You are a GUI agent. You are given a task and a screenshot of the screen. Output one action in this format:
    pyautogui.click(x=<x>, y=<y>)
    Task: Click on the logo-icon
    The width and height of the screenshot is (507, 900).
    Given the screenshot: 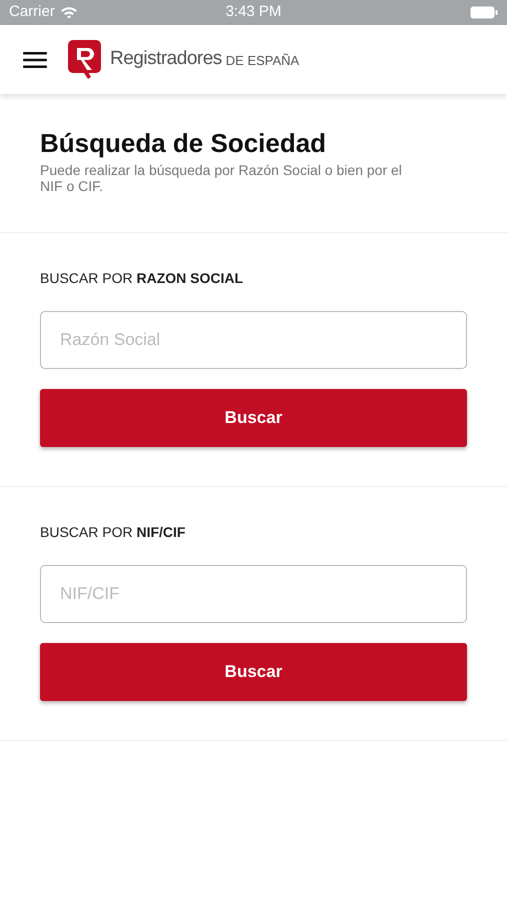 What is the action you would take?
    pyautogui.click(x=85, y=60)
    